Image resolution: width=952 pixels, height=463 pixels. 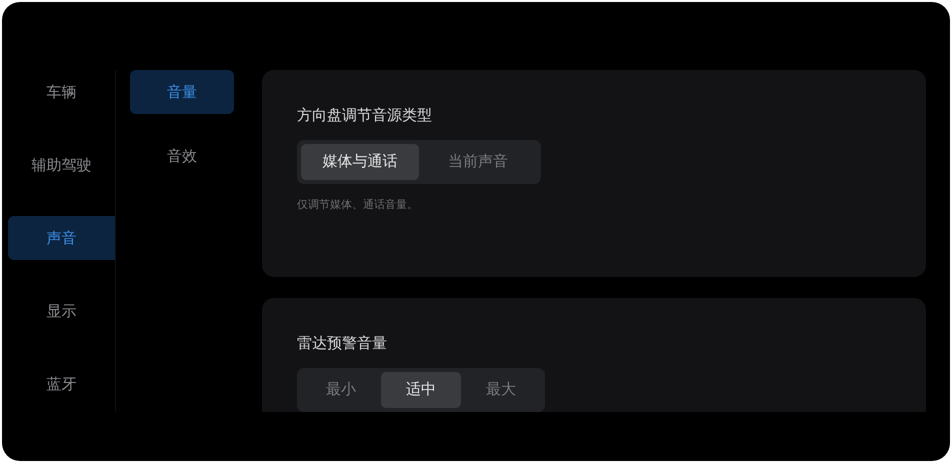 What do you see at coordinates (182, 156) in the screenshot?
I see `submenu-item: 音效` at bounding box center [182, 156].